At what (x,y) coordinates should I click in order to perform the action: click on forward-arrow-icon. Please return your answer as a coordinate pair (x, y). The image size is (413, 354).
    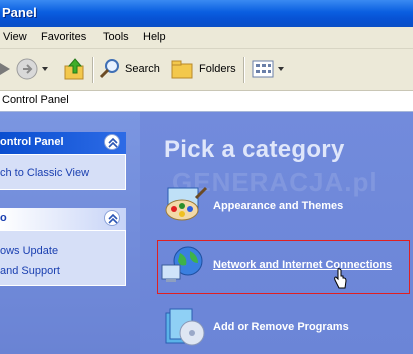
    Looking at the image, I should click on (27, 69).